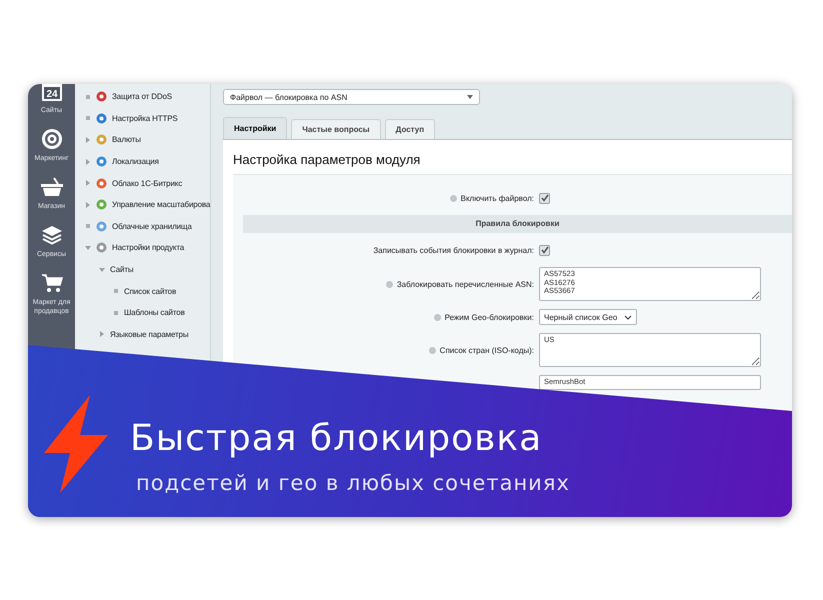 Image resolution: width=823 pixels, height=600 pixels. I want to click on tab: Настройки, so click(255, 128).